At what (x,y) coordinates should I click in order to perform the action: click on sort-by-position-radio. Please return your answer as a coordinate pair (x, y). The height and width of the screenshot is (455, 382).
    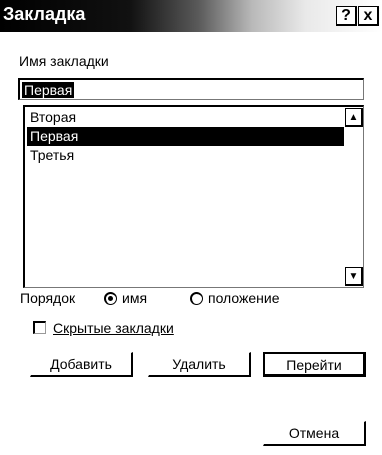
    Looking at the image, I should click on (196, 298).